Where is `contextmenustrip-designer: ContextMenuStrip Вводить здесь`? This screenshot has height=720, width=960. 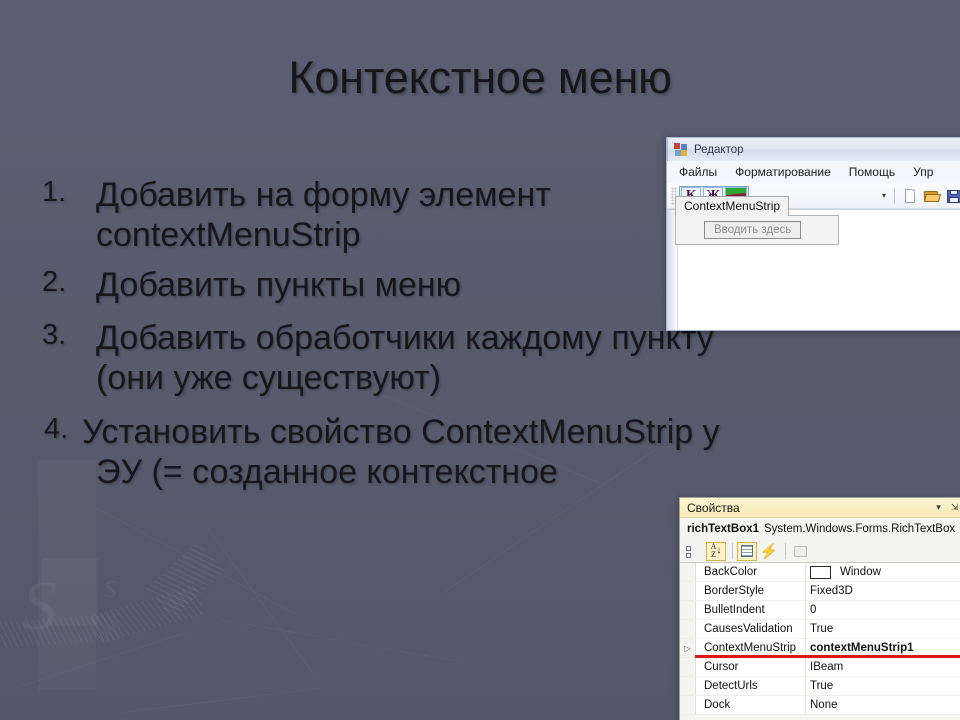
contextmenustrip-designer: ContextMenuStrip Вводить здесь is located at coordinates (757, 220).